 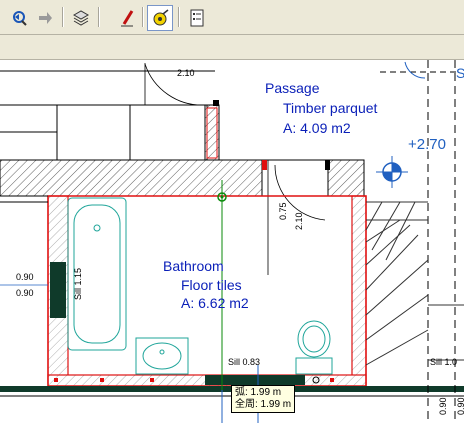 I want to click on dim-door-width: 0.75, so click(x=283, y=211).